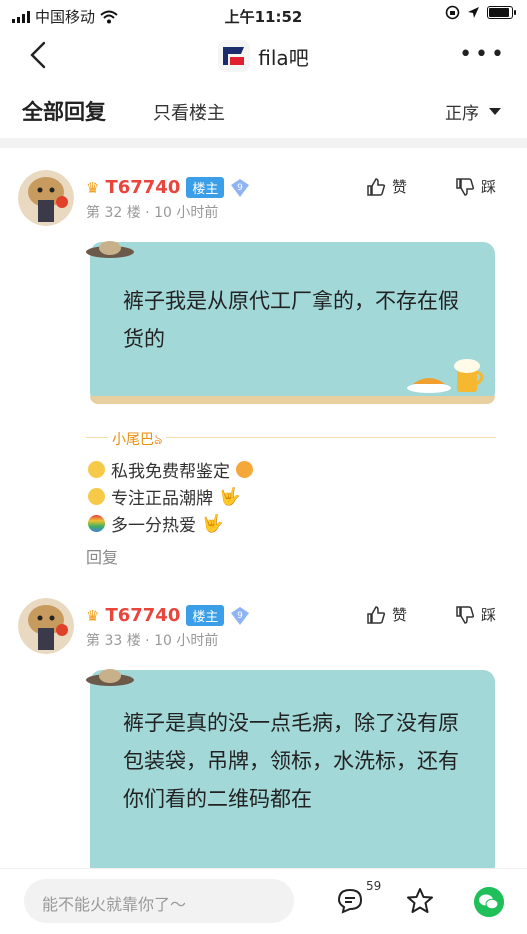  Describe the element at coordinates (263, 111) in the screenshot. I see `tab-bar: 全部回复 只看楼主 正序` at that location.